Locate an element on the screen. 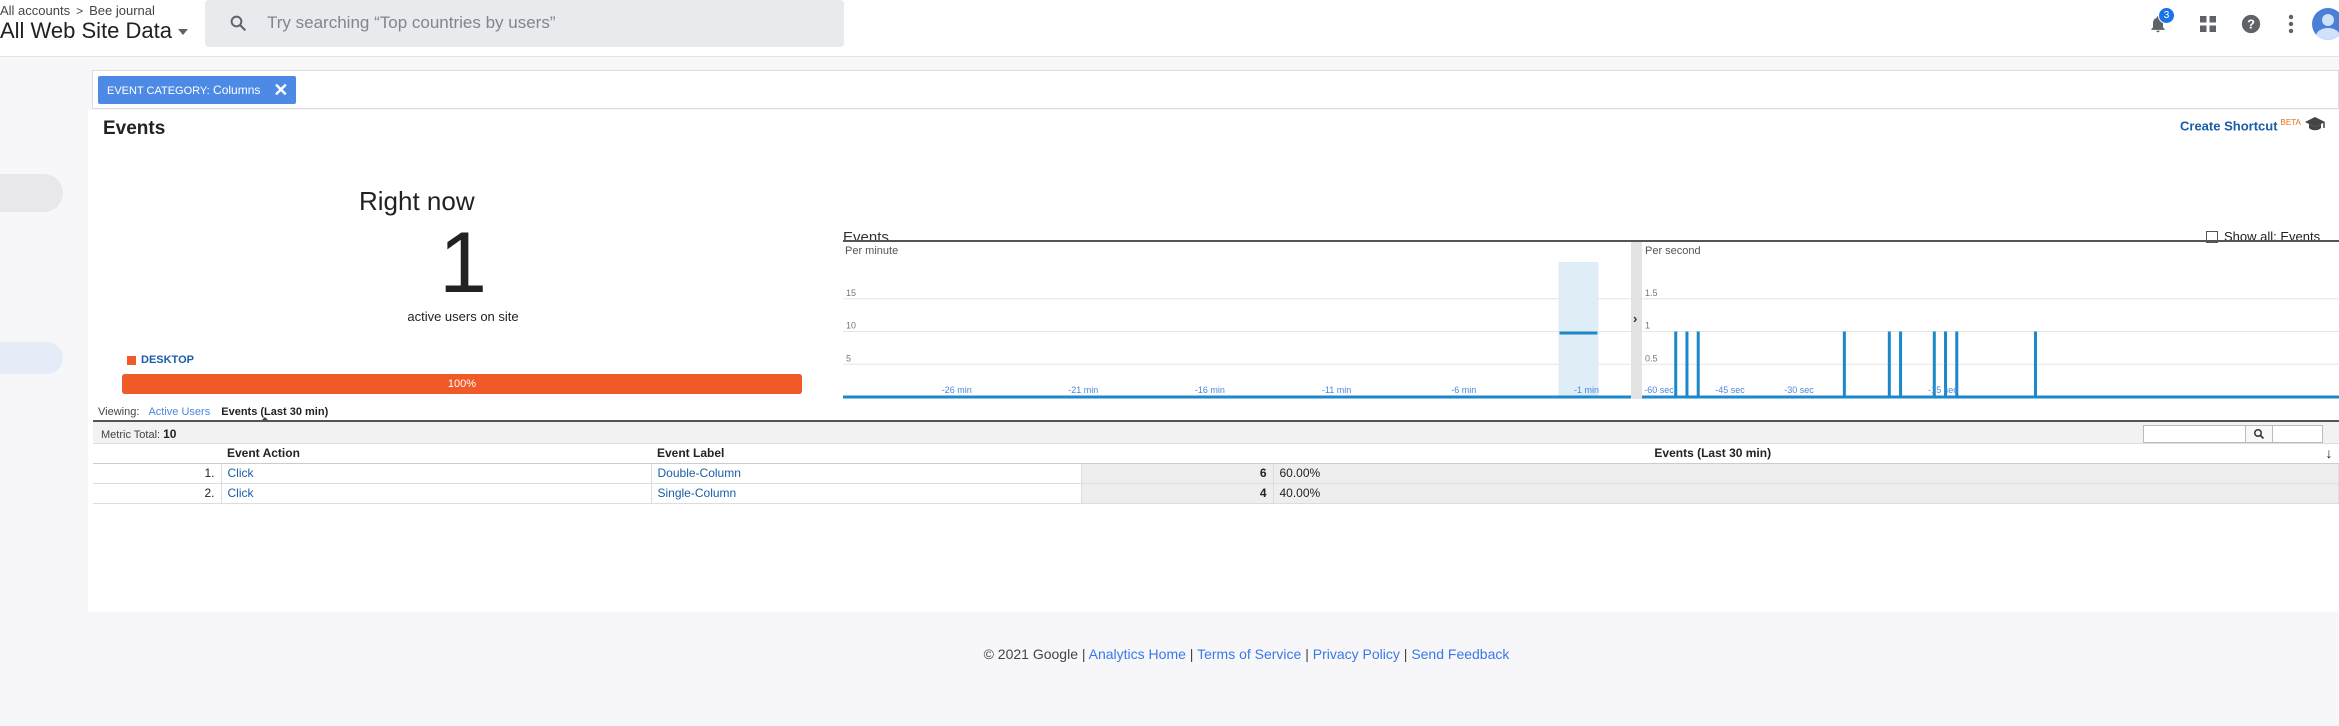 Image resolution: width=2339 pixels, height=726 pixels. table-row: 1. Click Double-Column 6 60.00% is located at coordinates (1216, 473).